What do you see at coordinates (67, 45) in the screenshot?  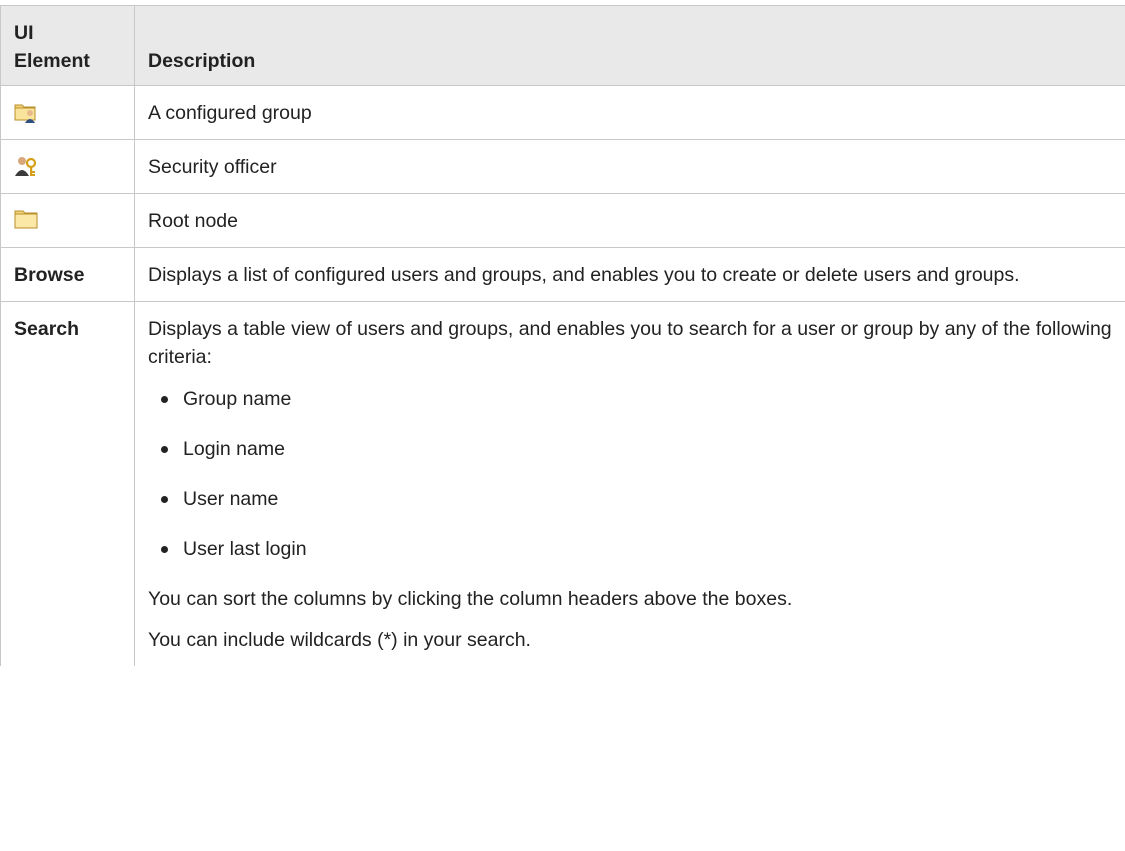 I see `header-ui-element: UI Element` at bounding box center [67, 45].